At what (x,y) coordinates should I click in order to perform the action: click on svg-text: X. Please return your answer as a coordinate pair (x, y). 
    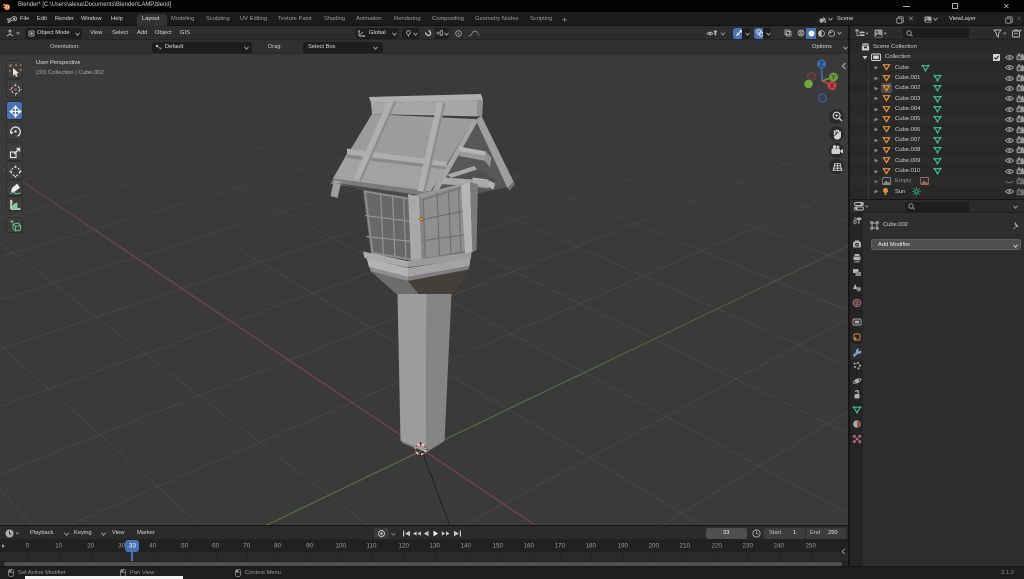
    Looking at the image, I should click on (832, 86).